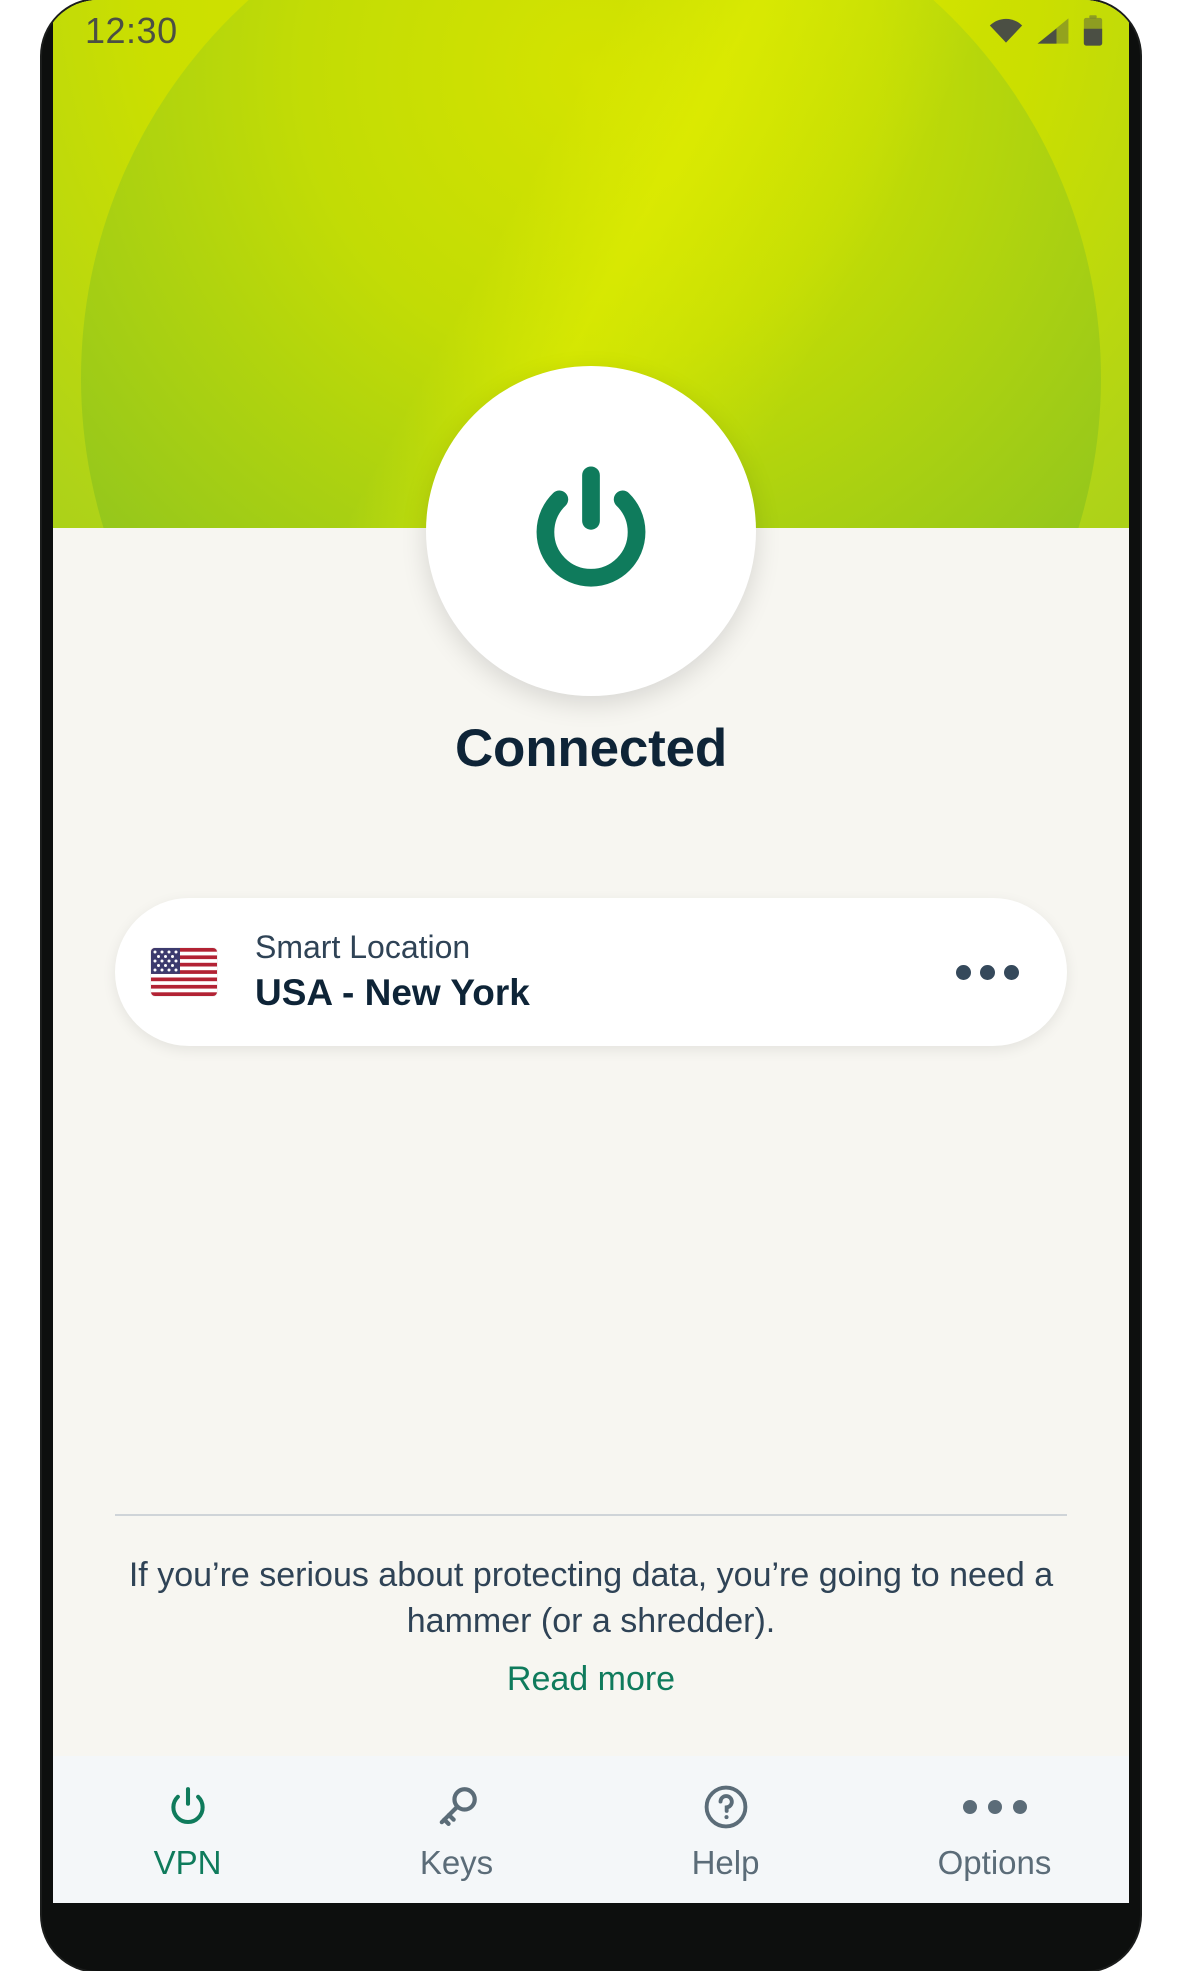  Describe the element at coordinates (994, 1862) in the screenshot. I see `nav-label-options: Options` at that location.